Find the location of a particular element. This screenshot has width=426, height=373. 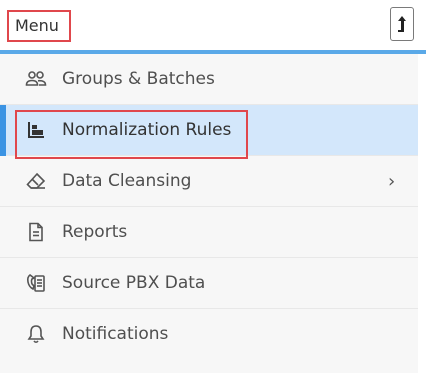

eraser-icon is located at coordinates (36, 181).